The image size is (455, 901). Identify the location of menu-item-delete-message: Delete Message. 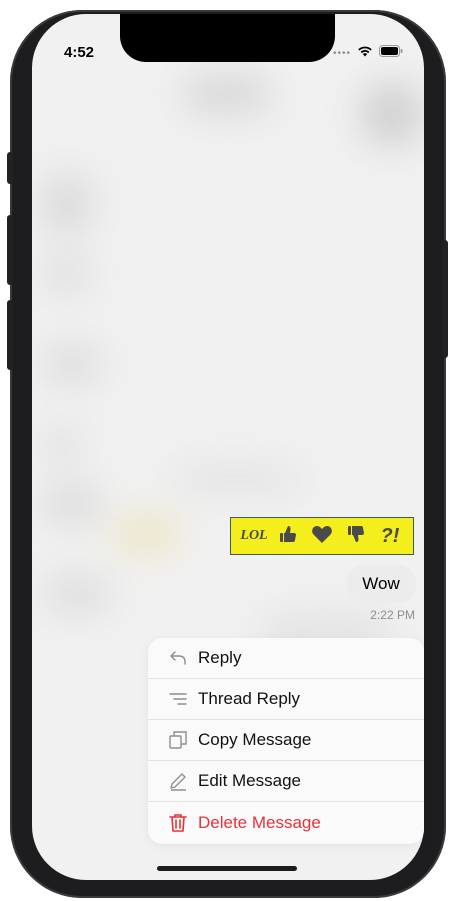
(286, 822).